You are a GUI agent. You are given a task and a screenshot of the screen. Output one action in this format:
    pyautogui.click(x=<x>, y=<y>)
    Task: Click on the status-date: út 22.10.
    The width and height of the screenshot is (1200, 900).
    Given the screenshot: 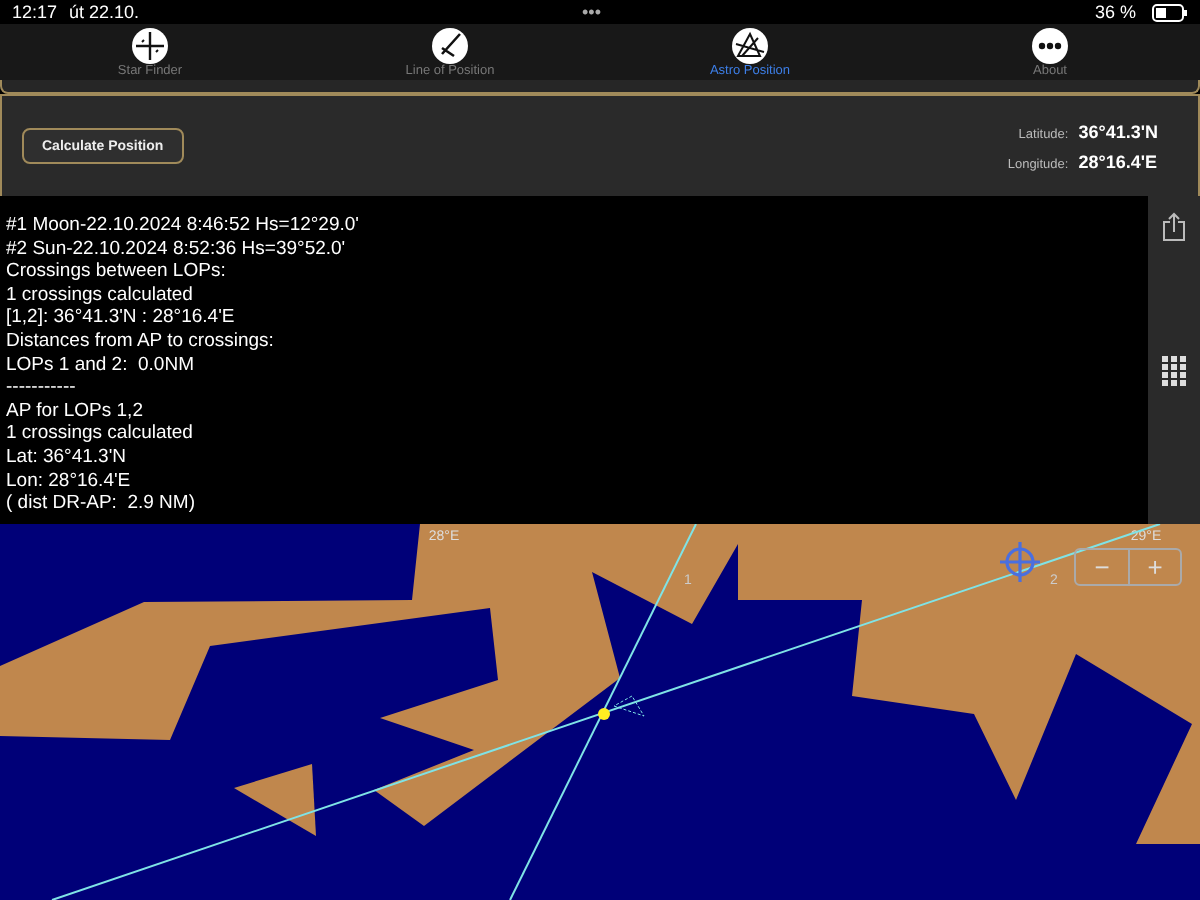 What is the action you would take?
    pyautogui.click(x=105, y=12)
    